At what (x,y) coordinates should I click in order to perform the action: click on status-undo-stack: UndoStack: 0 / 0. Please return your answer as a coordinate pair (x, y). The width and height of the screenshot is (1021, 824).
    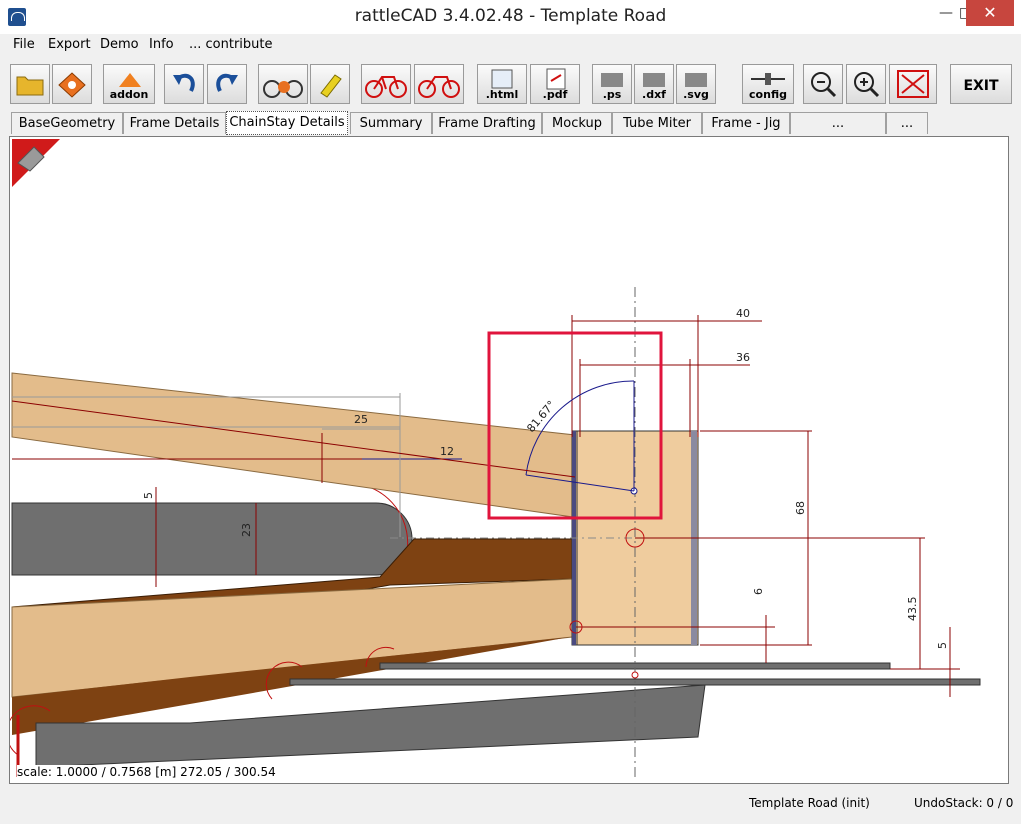
    Looking at the image, I should click on (964, 803).